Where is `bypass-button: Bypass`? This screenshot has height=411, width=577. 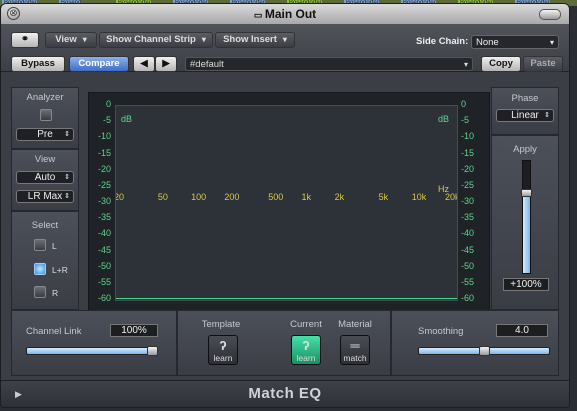 bypass-button: Bypass is located at coordinates (38, 64).